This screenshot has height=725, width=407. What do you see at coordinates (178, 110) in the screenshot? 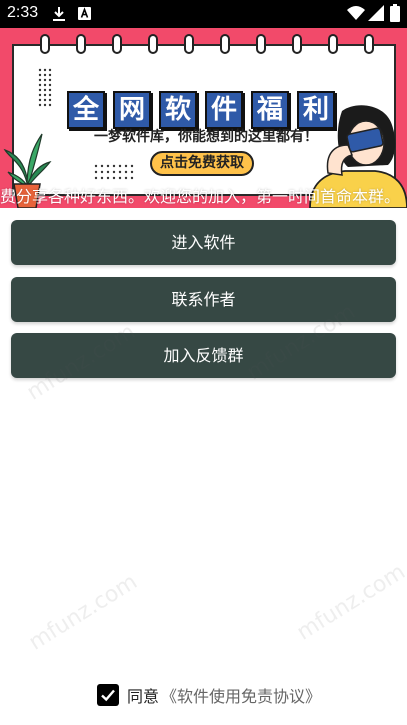
I see `banner-title-char: 软` at bounding box center [178, 110].